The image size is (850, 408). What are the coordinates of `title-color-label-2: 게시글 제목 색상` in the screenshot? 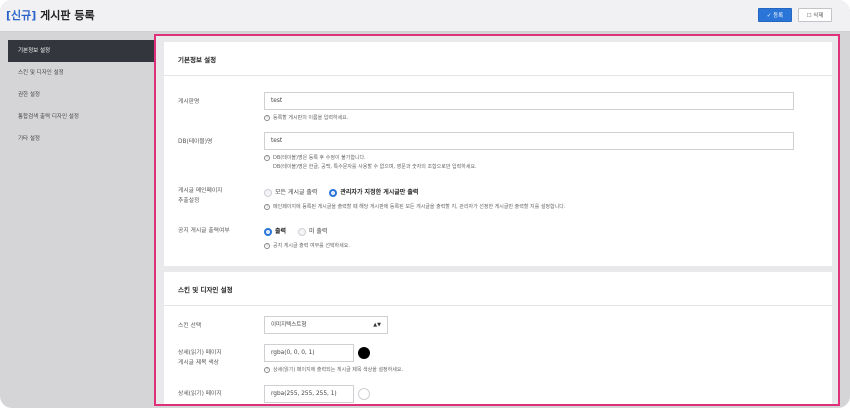 It's located at (199, 363).